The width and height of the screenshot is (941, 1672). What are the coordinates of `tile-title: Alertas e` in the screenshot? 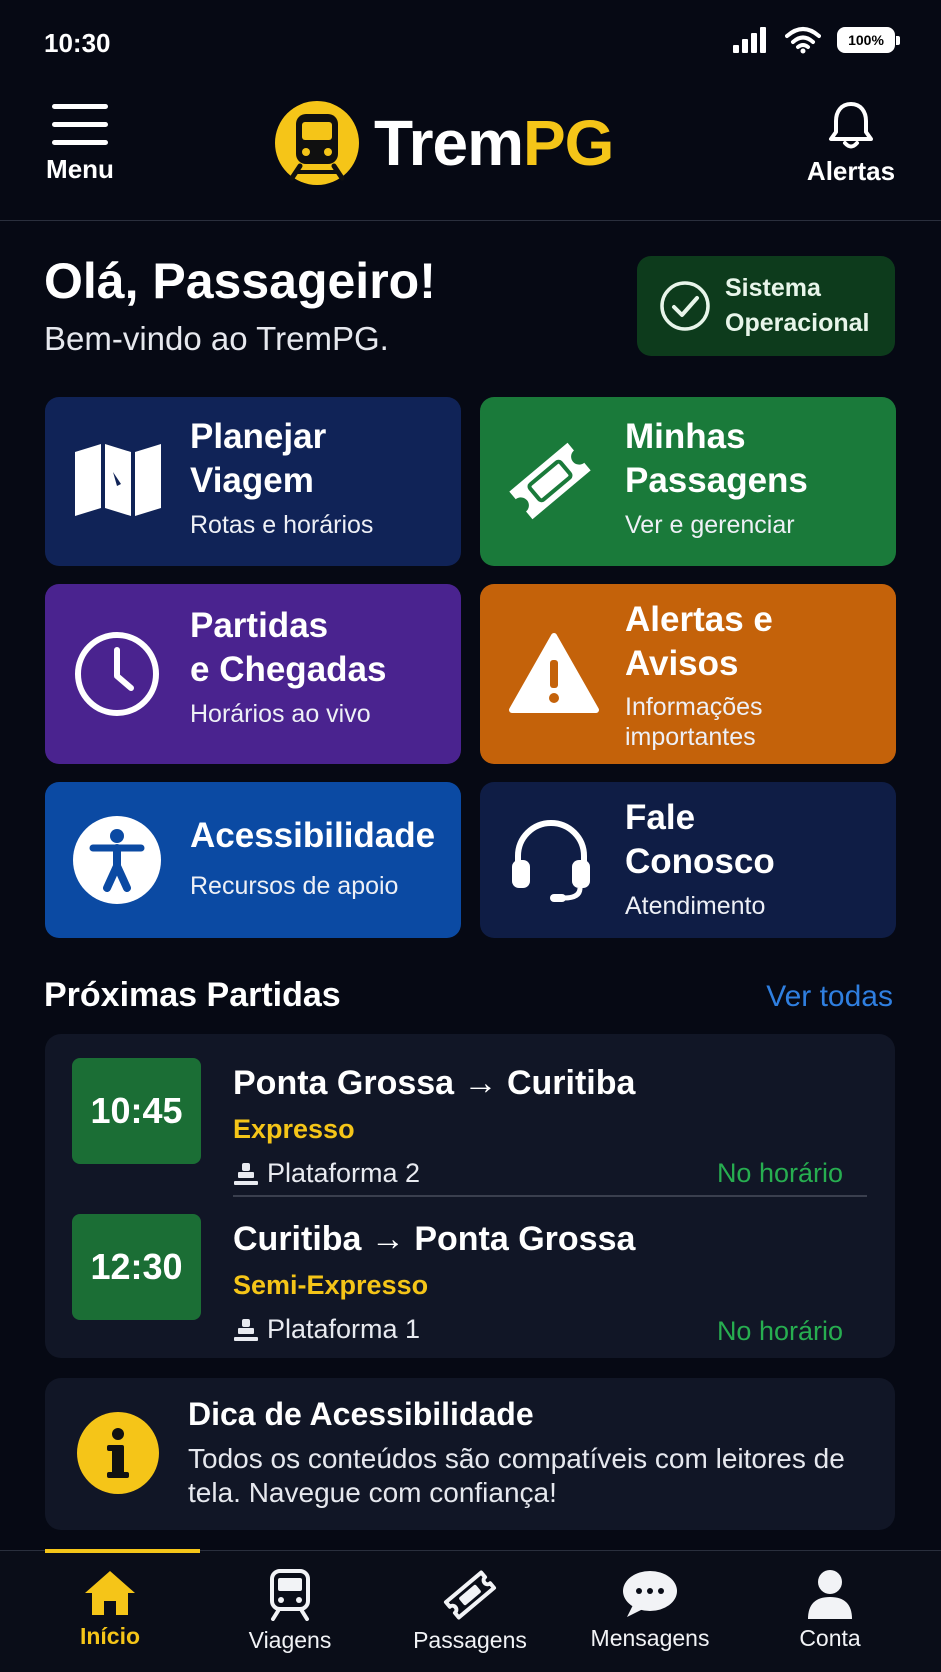 It's located at (699, 619).